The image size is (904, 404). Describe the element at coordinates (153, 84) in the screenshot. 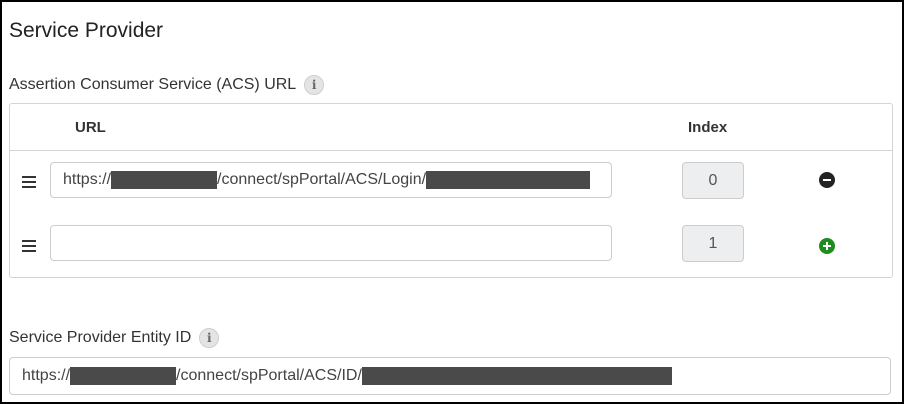

I see `acs-url-label: Assertion Consumer Service (ACS) URL` at that location.